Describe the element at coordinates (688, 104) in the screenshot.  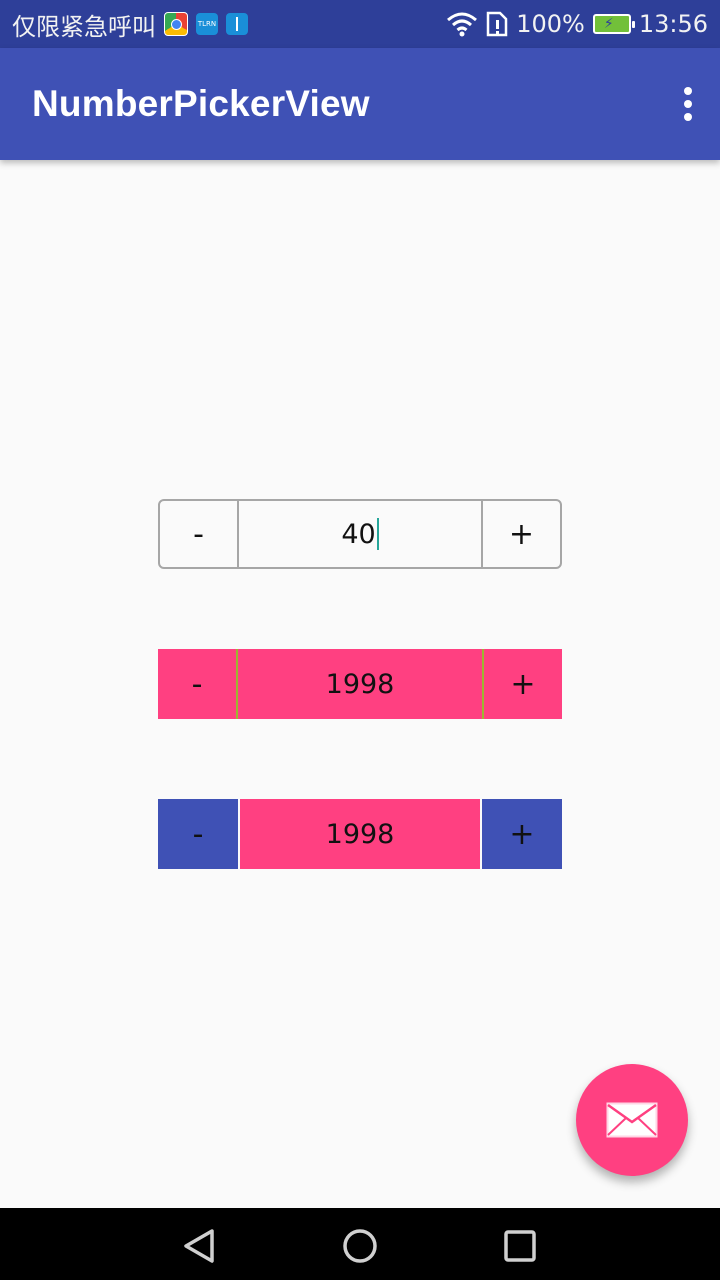
I see `more-vert-icon` at that location.